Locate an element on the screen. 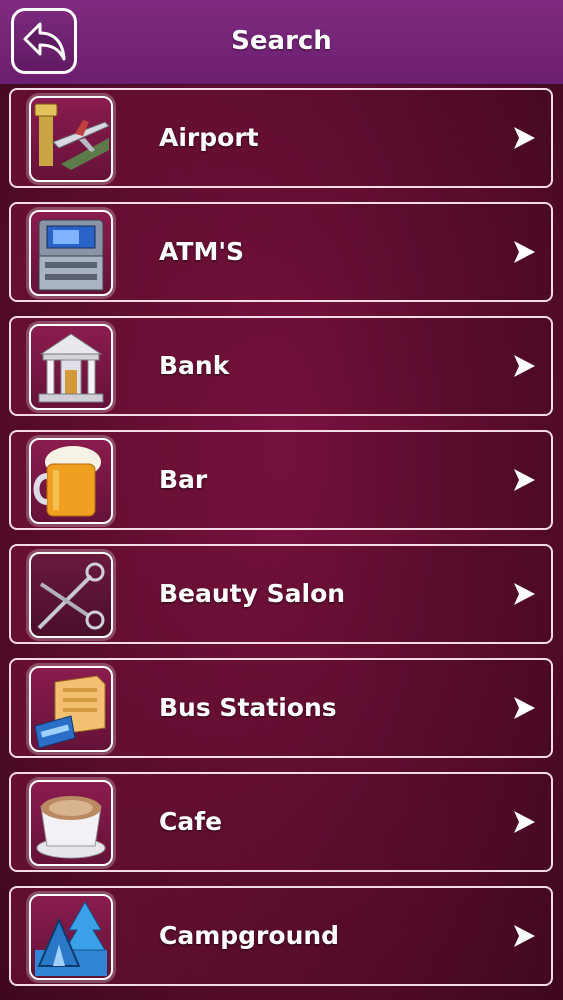 Image resolution: width=563 pixels, height=1000 pixels. category-row-atms: ATM'S is located at coordinates (281, 252).